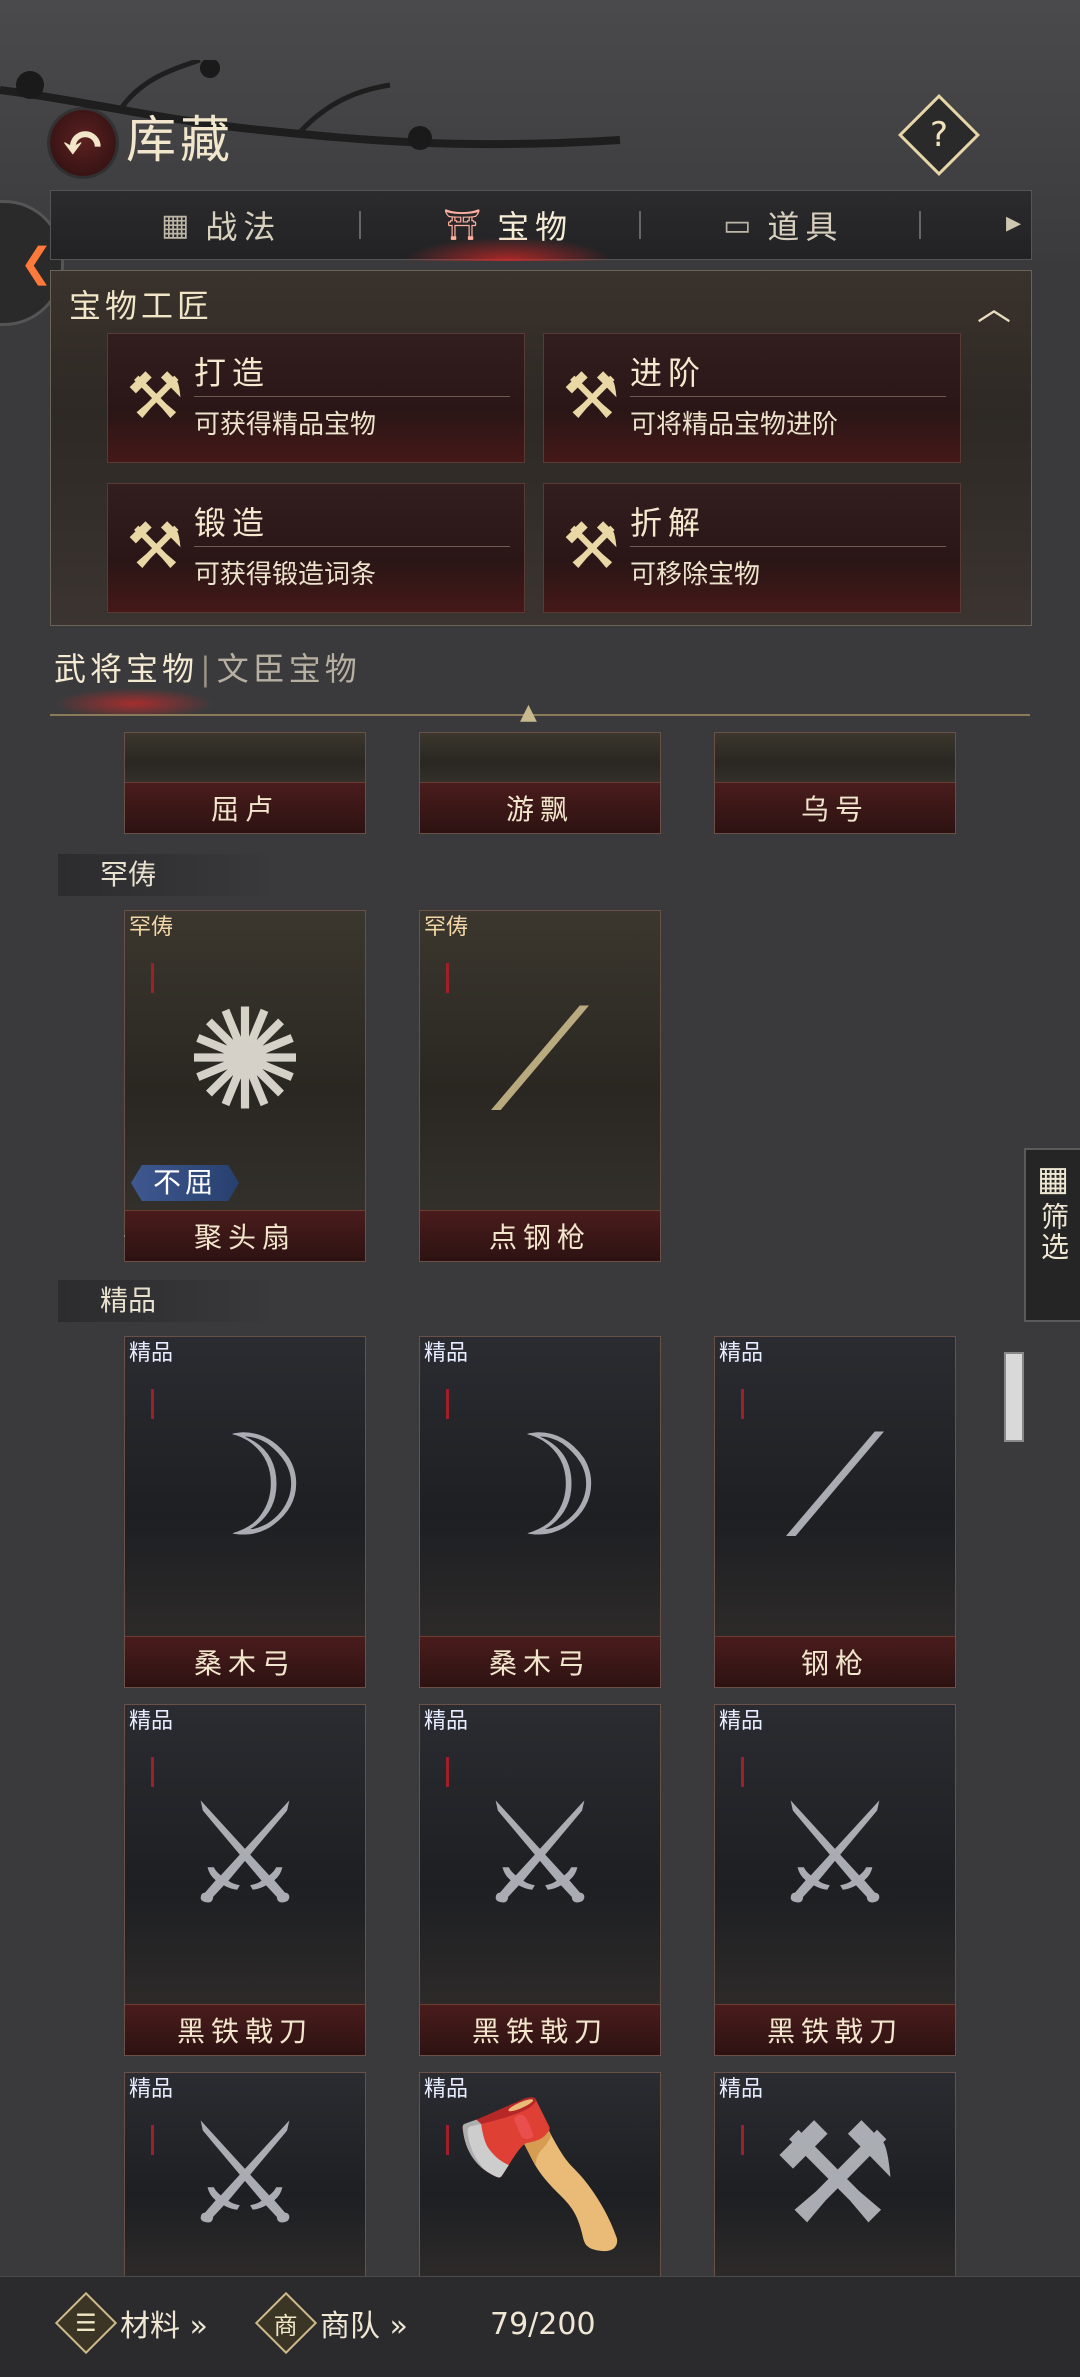 The image size is (1080, 2377). What do you see at coordinates (835, 807) in the screenshot?
I see `treasure-name: 乌号` at bounding box center [835, 807].